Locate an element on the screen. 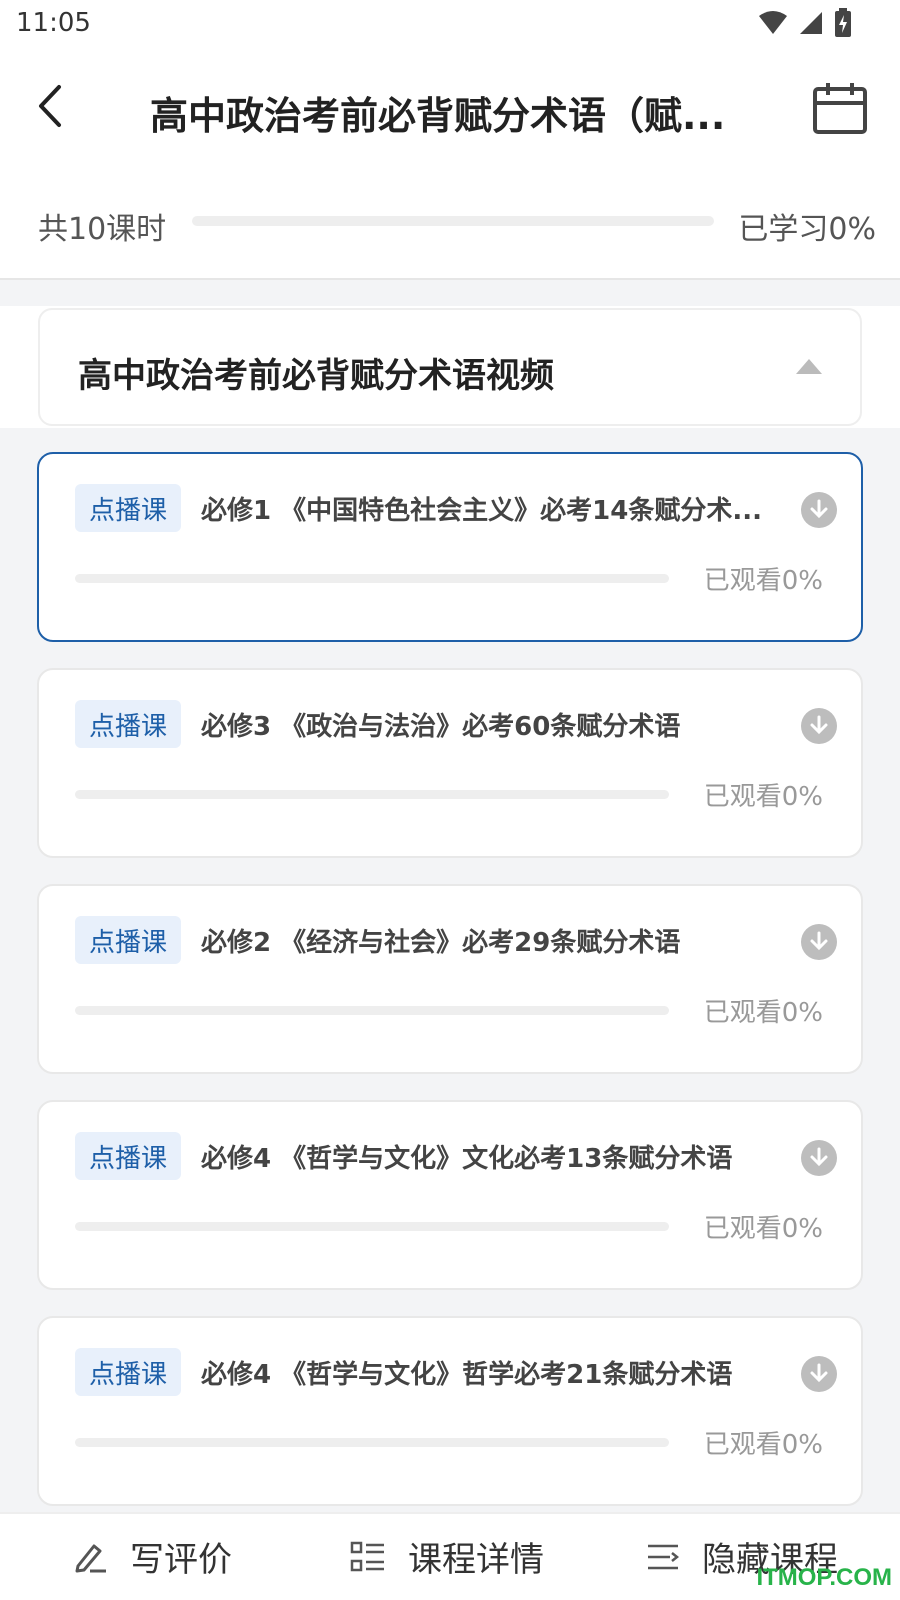 This screenshot has height=1600, width=900. chevron-left-icon is located at coordinates (50, 106).